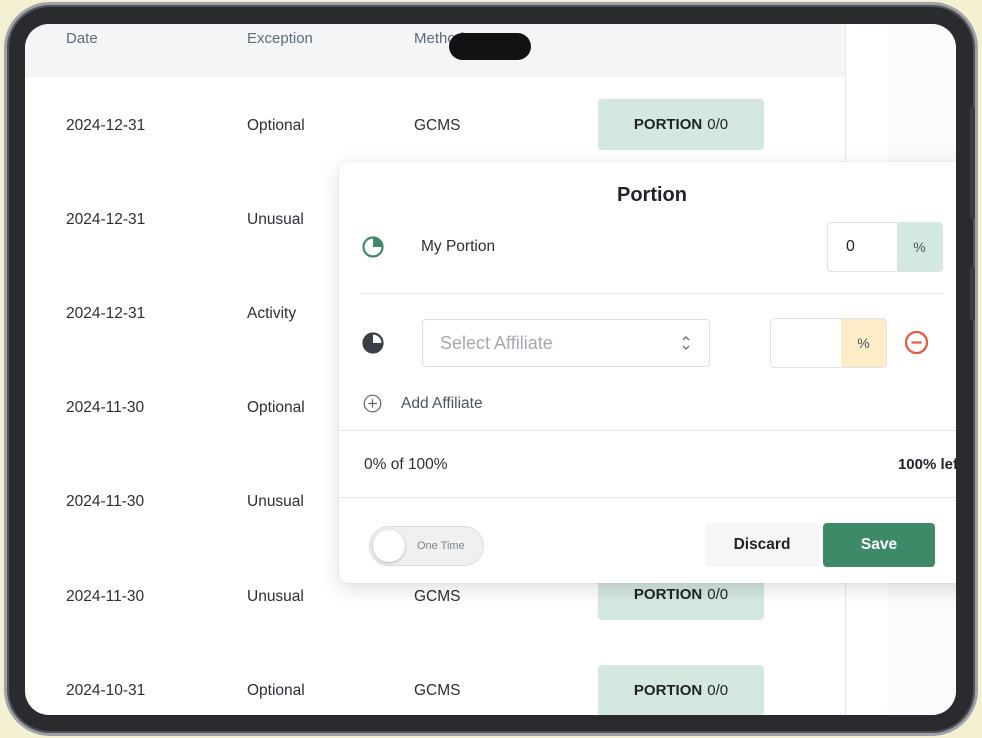 This screenshot has height=738, width=982. I want to click on allocated-summary: 0% of 100%, so click(406, 464).